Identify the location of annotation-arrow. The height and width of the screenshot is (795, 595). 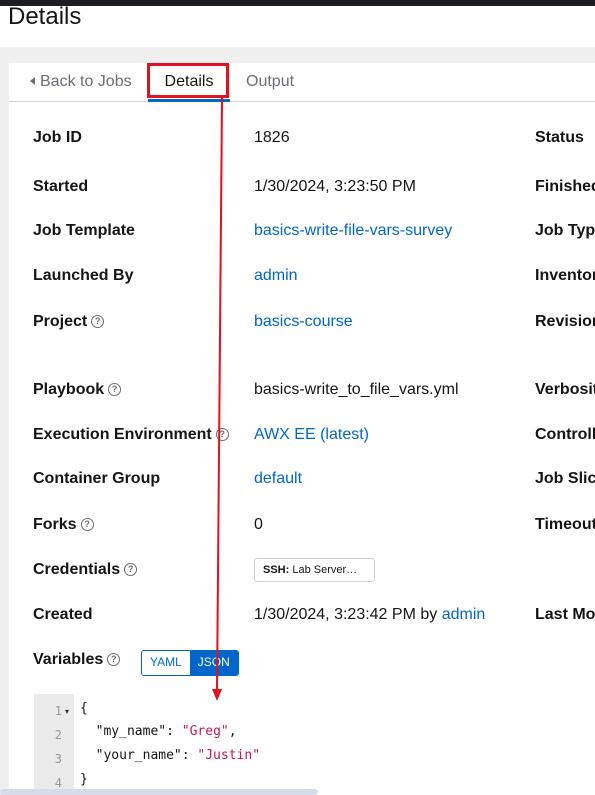
(217, 399).